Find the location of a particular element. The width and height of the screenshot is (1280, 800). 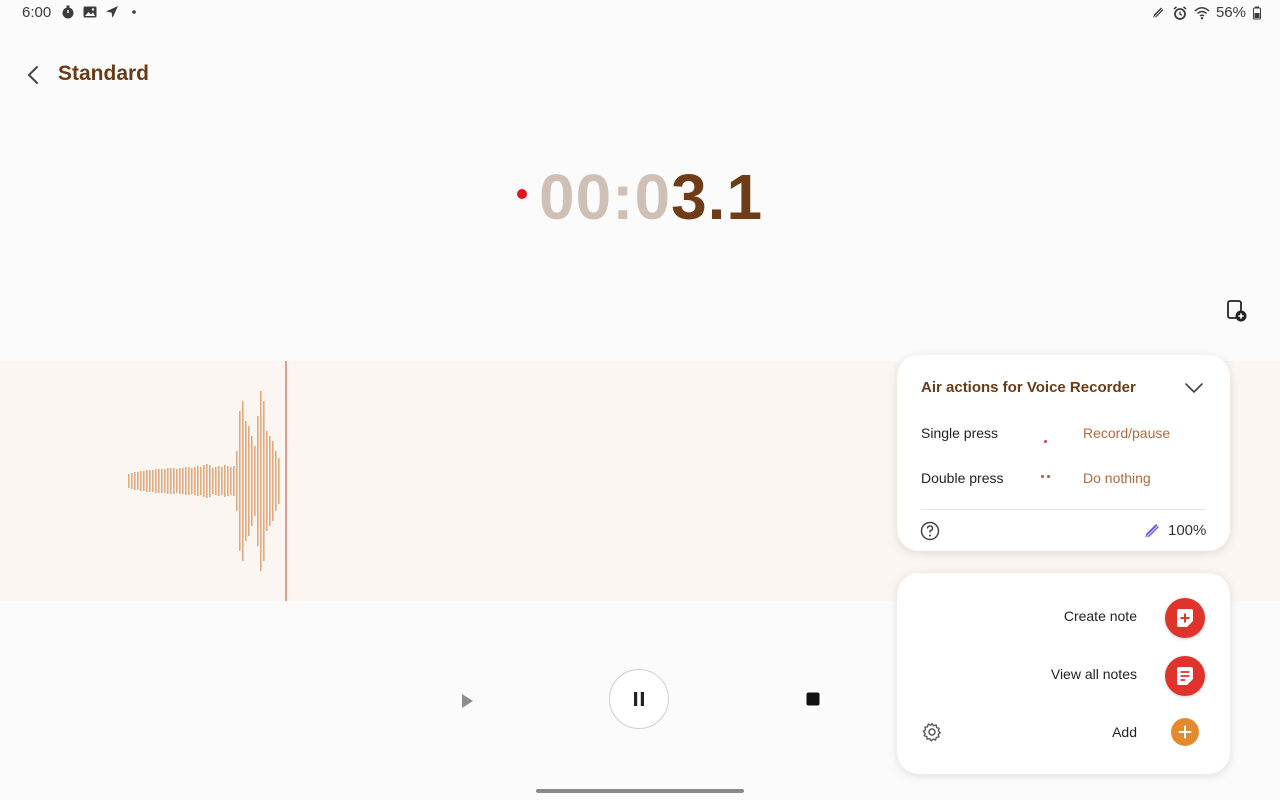

settings-button is located at coordinates (932, 732).